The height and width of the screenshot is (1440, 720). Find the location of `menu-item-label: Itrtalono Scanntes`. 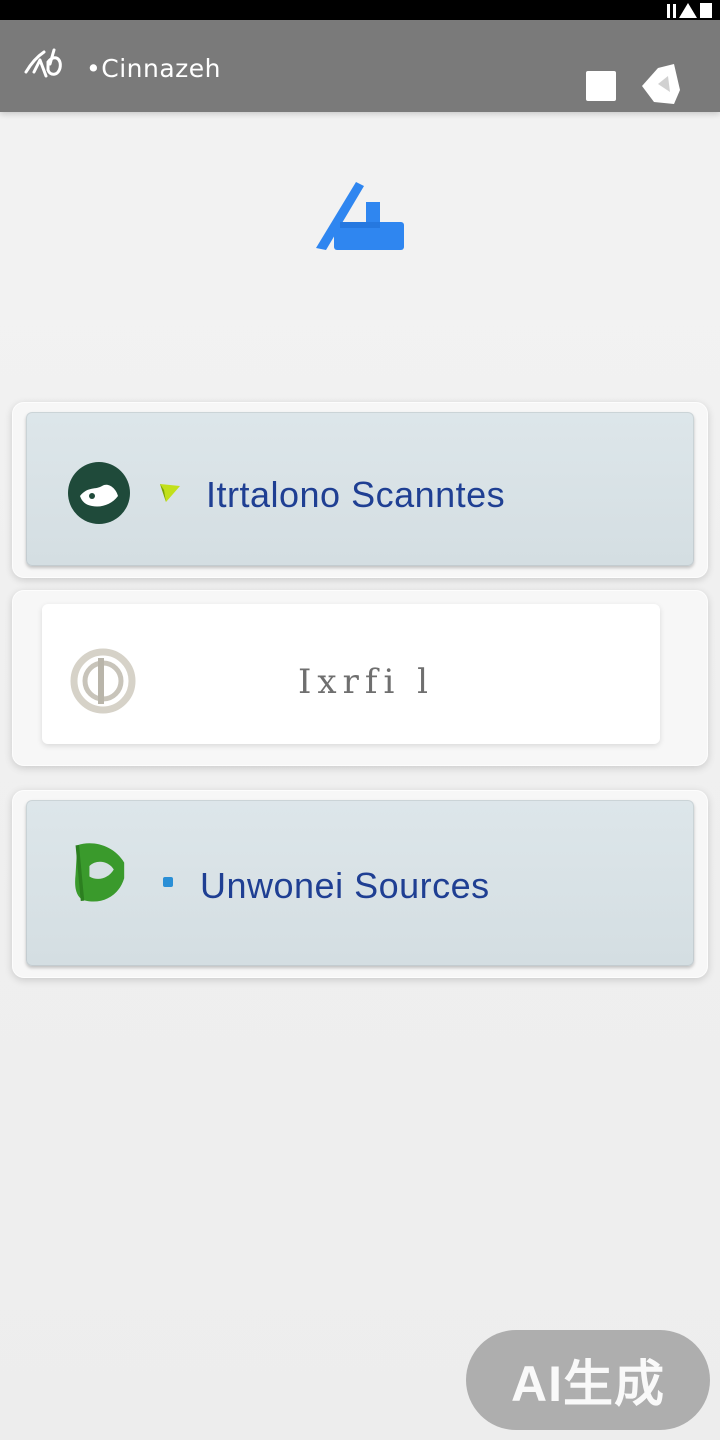

menu-item-label: Itrtalono Scanntes is located at coordinates (356, 494).